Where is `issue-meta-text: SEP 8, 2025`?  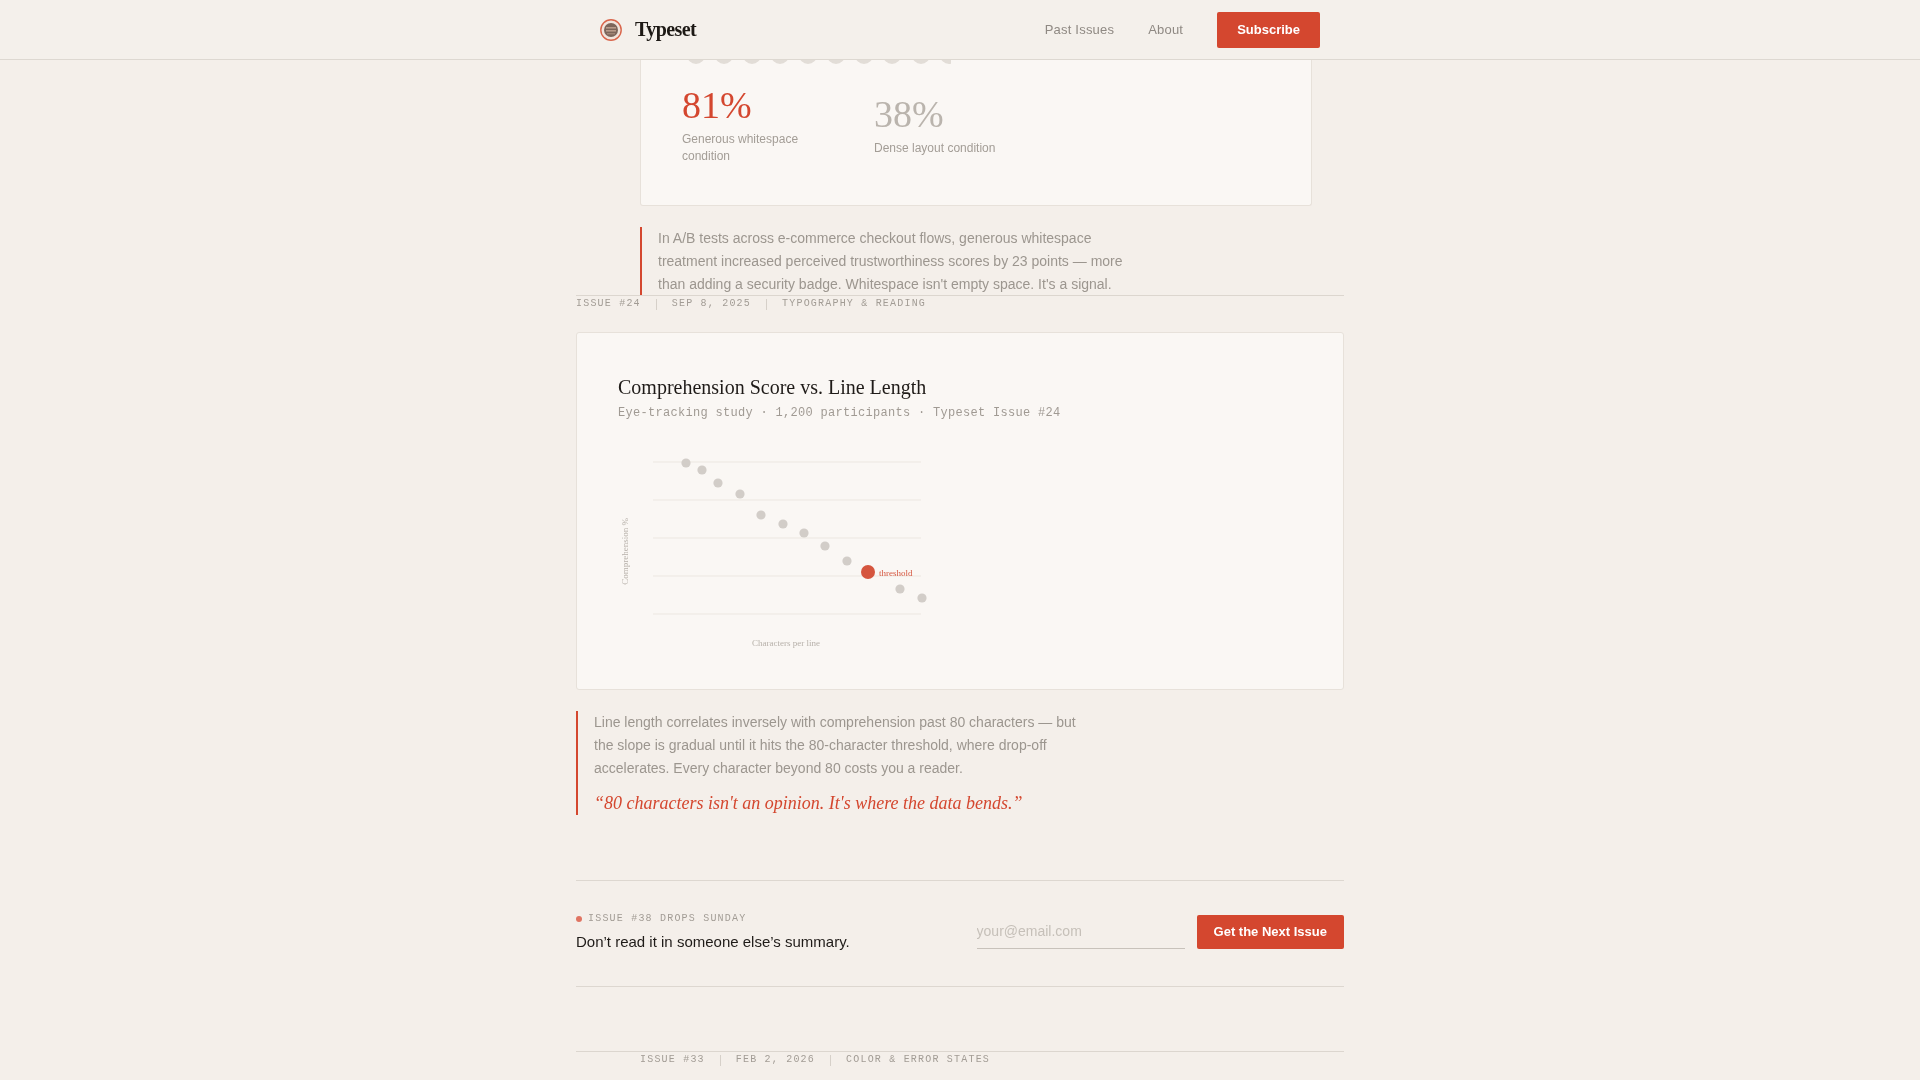 issue-meta-text: SEP 8, 2025 is located at coordinates (711, 304).